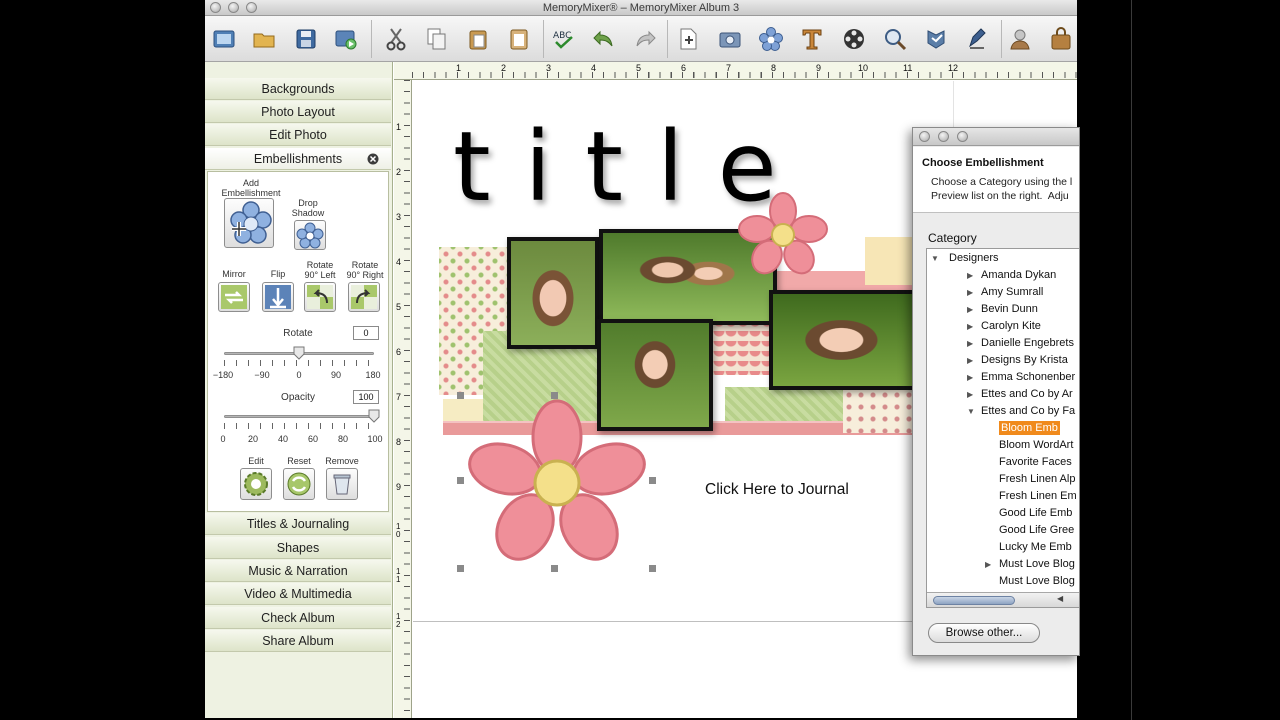 This screenshot has height=720, width=1280. I want to click on spell-check-icon: ABC, so click(564, 39).